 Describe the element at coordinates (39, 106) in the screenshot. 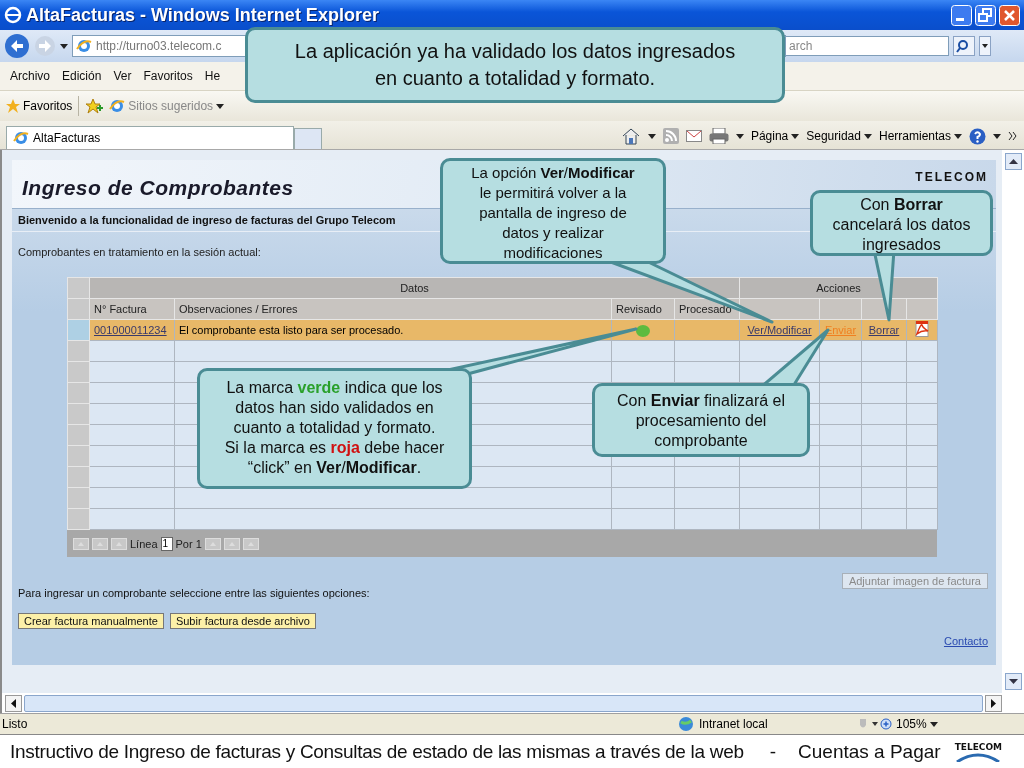

I see `favorites-button: Favoritos` at that location.